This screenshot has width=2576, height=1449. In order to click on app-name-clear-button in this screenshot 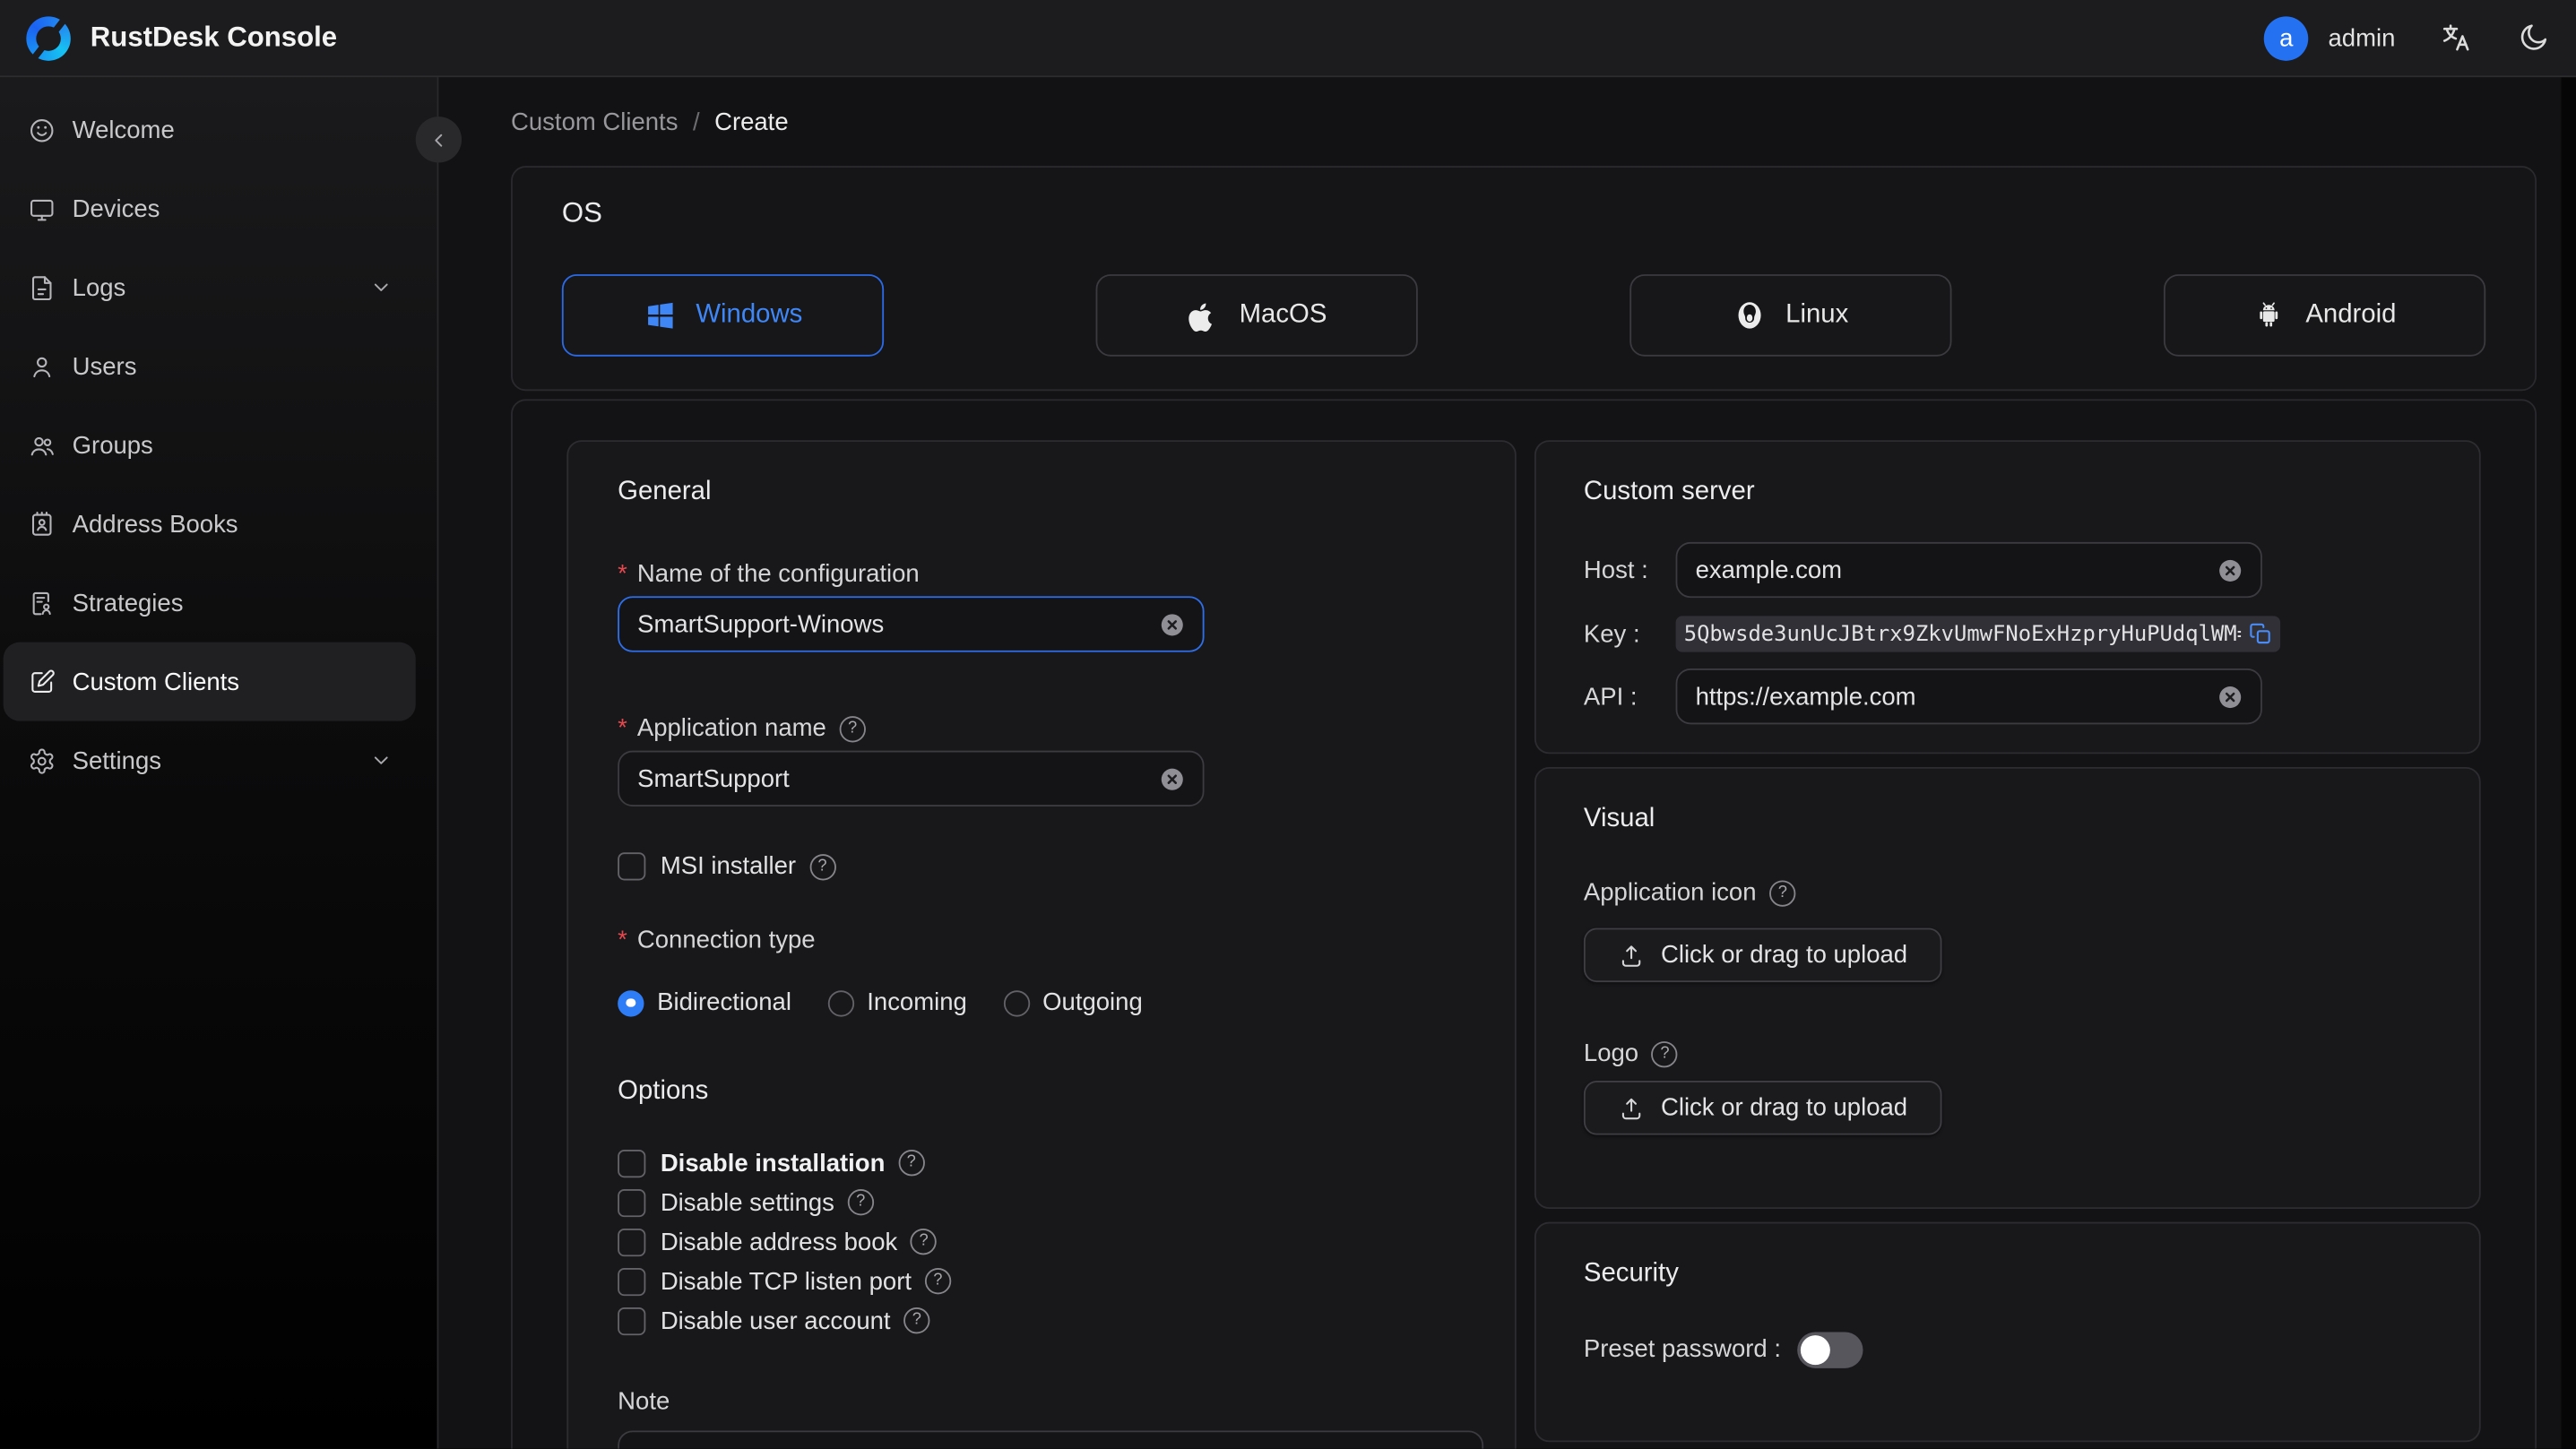, I will do `click(1172, 778)`.